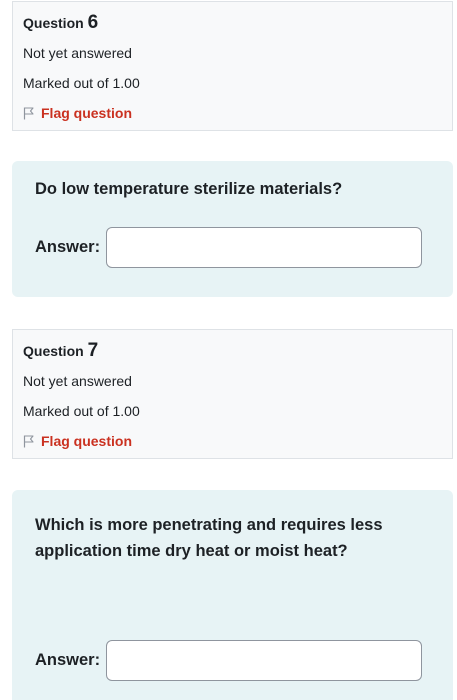 Image resolution: width=457 pixels, height=700 pixels. I want to click on flag-question-7-button: Flag question, so click(232, 441).